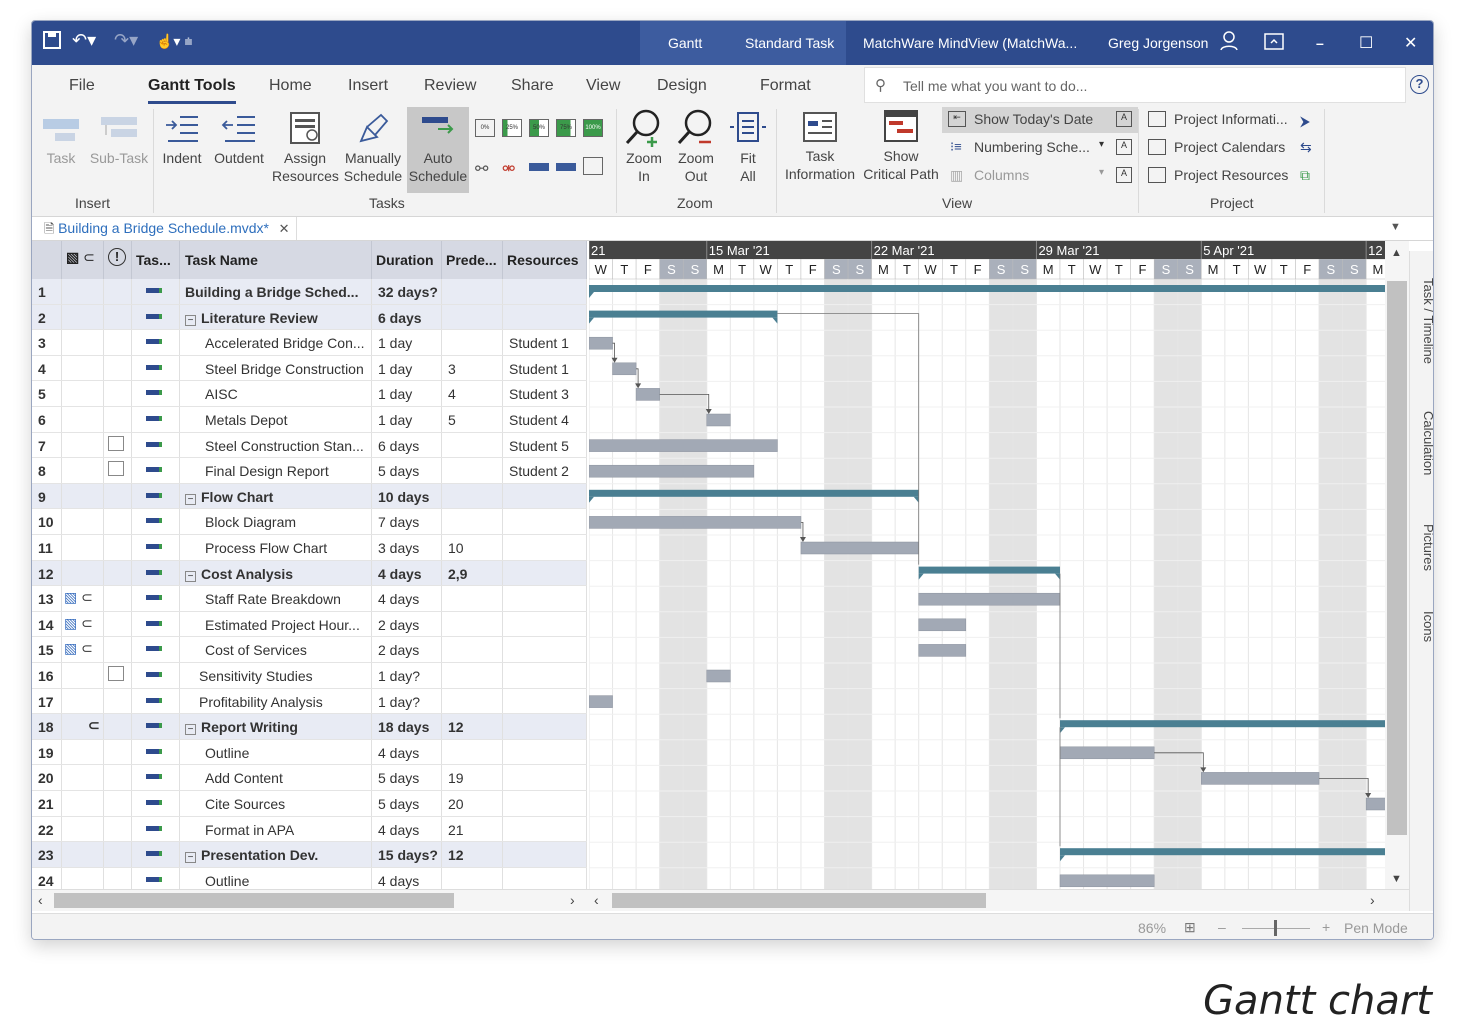 The height and width of the screenshot is (1030, 1465). Describe the element at coordinates (276, 317) in the screenshot. I see `row-task-name: − Literature Review` at that location.